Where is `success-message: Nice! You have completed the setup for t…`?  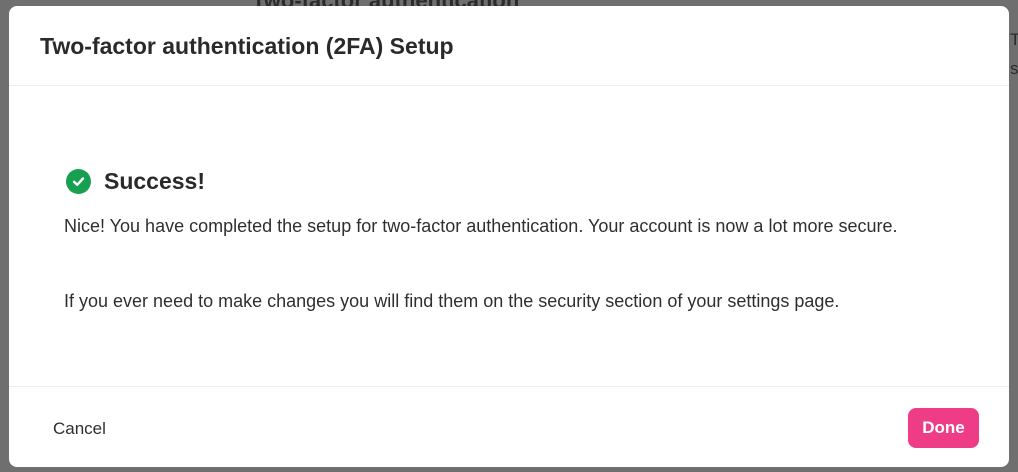
success-message: Nice! You have completed the setup for t… is located at coordinates (481, 226).